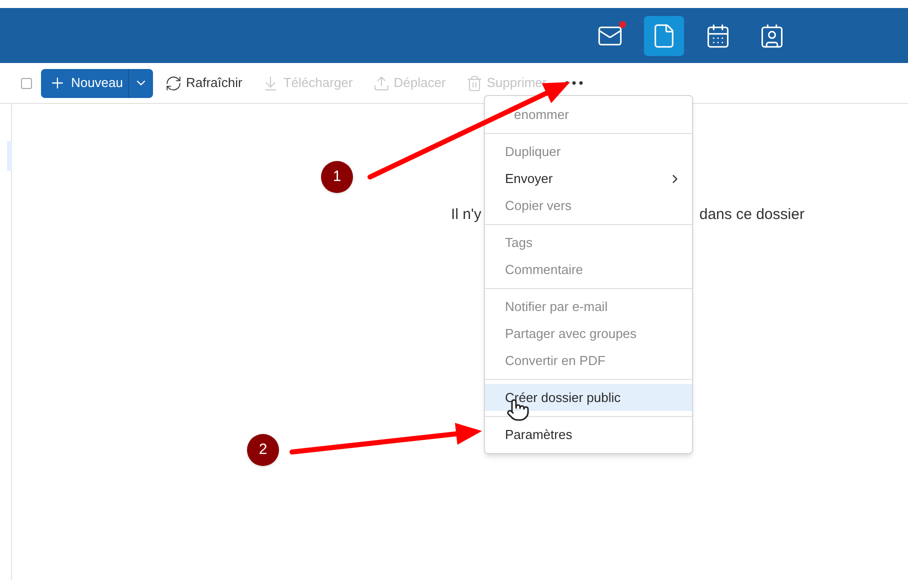  What do you see at coordinates (26, 83) in the screenshot?
I see `select-all-checkbox` at bounding box center [26, 83].